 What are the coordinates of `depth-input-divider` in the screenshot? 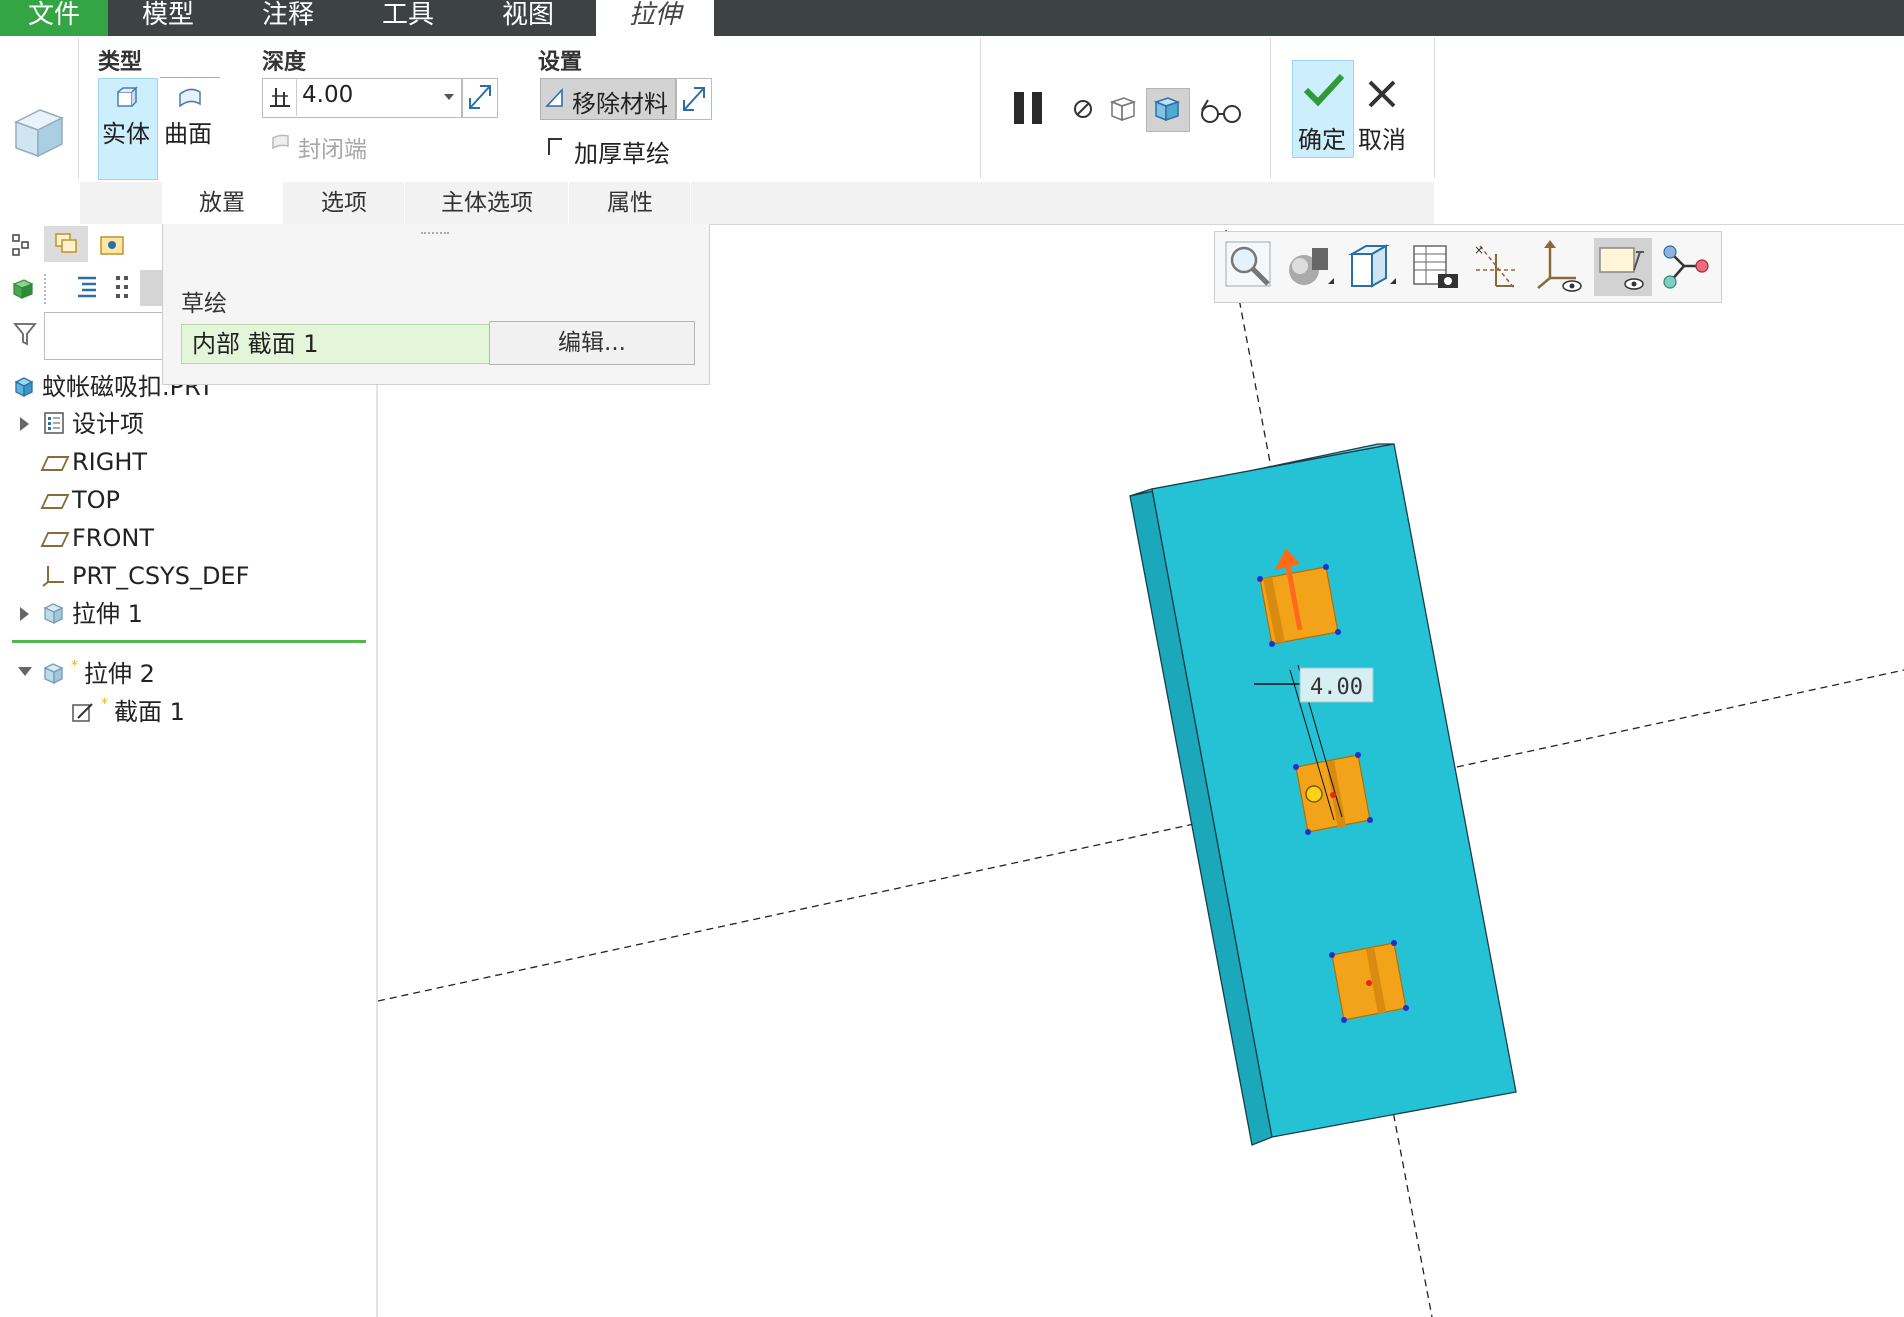 It's located at (296, 97).